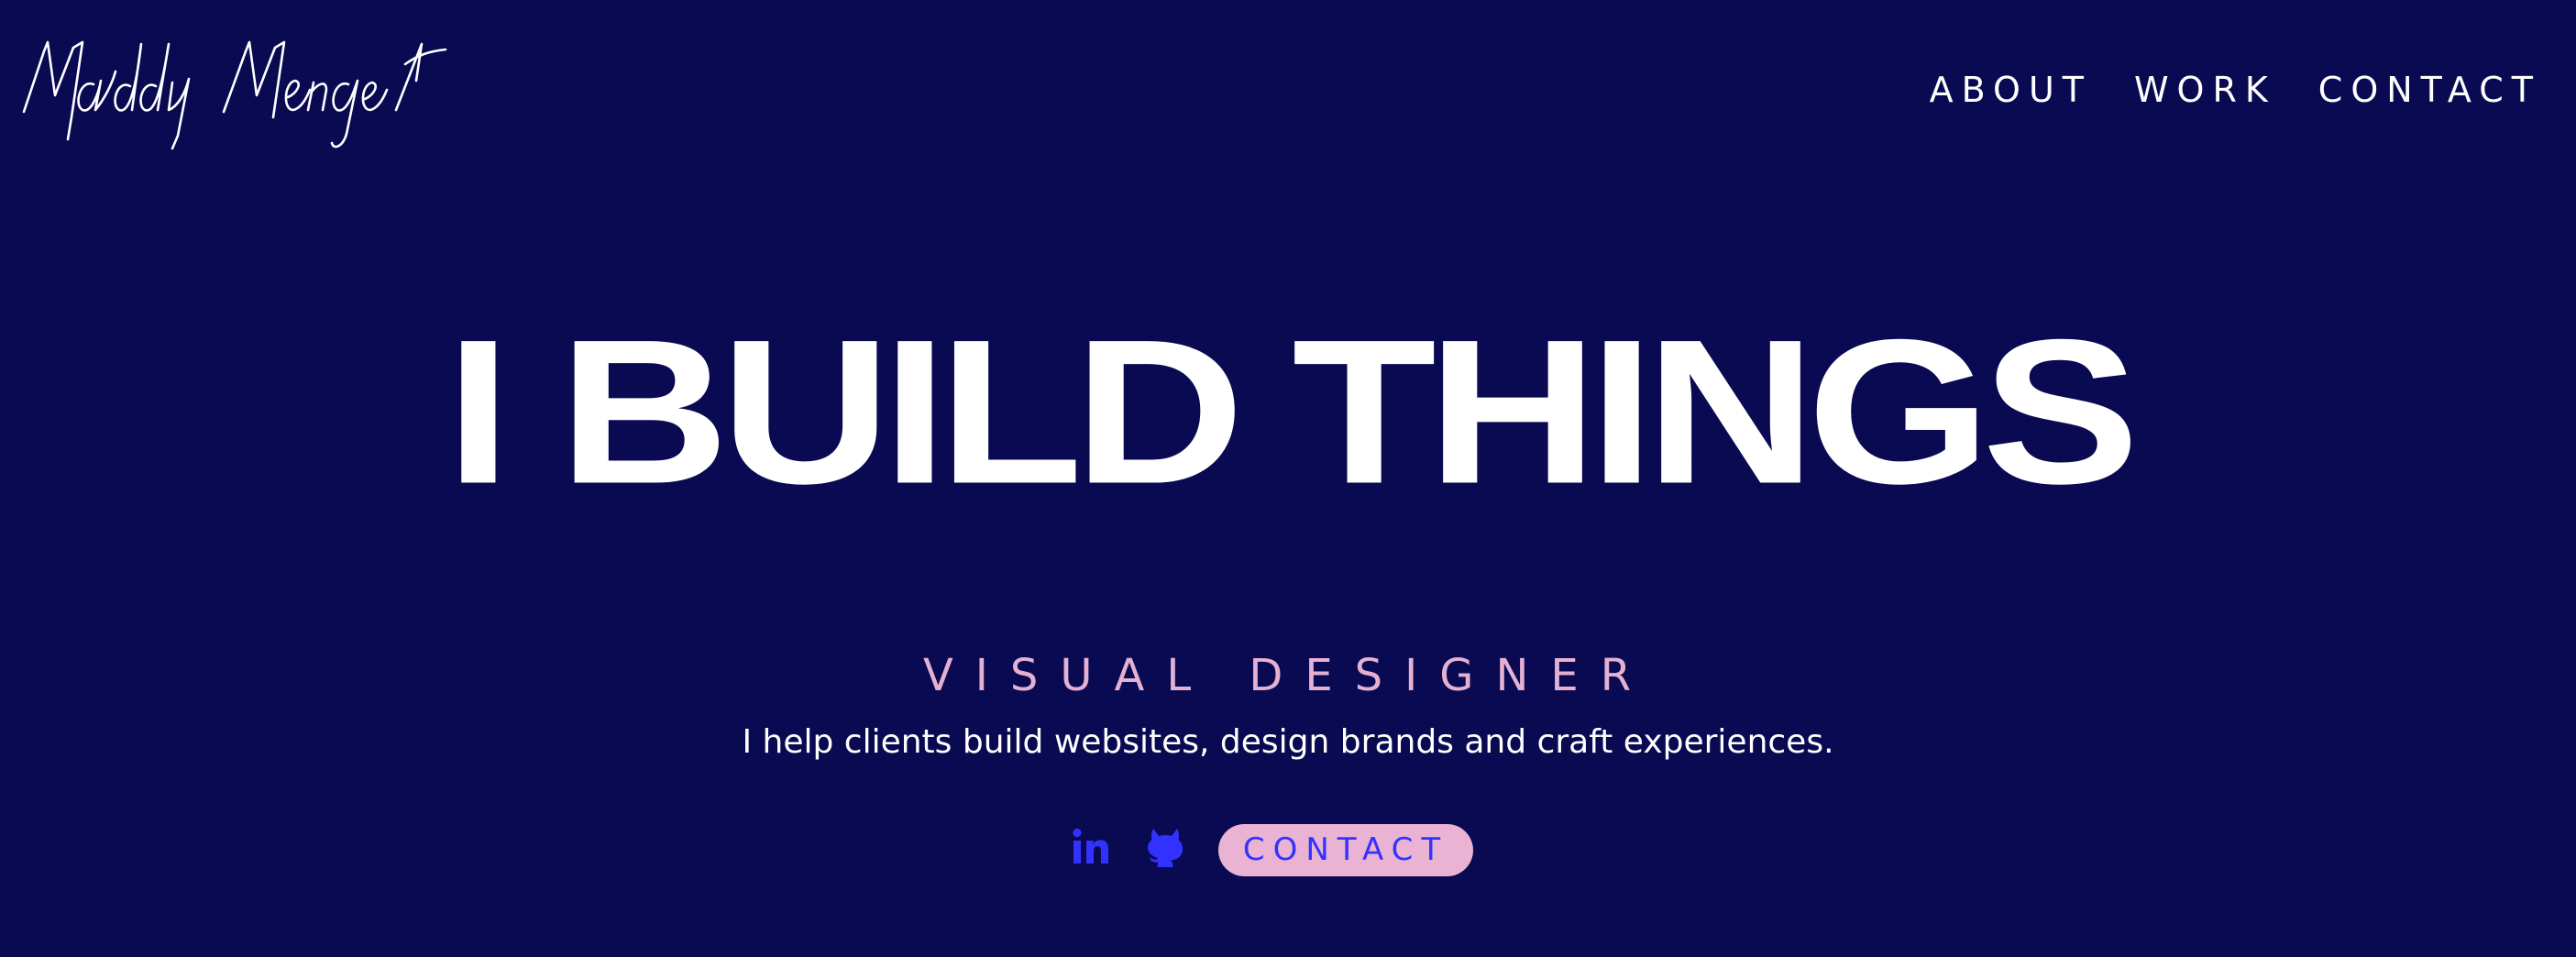 This screenshot has width=2576, height=957. What do you see at coordinates (1345, 850) in the screenshot?
I see `contact-button: CONTACT` at bounding box center [1345, 850].